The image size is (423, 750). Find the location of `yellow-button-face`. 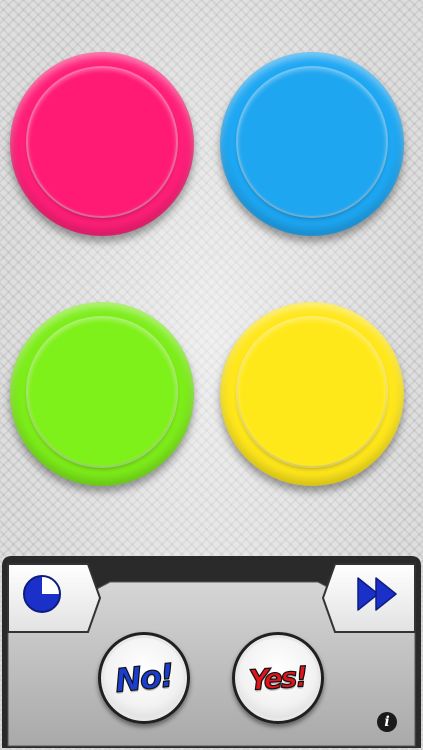

yellow-button-face is located at coordinates (312, 392).